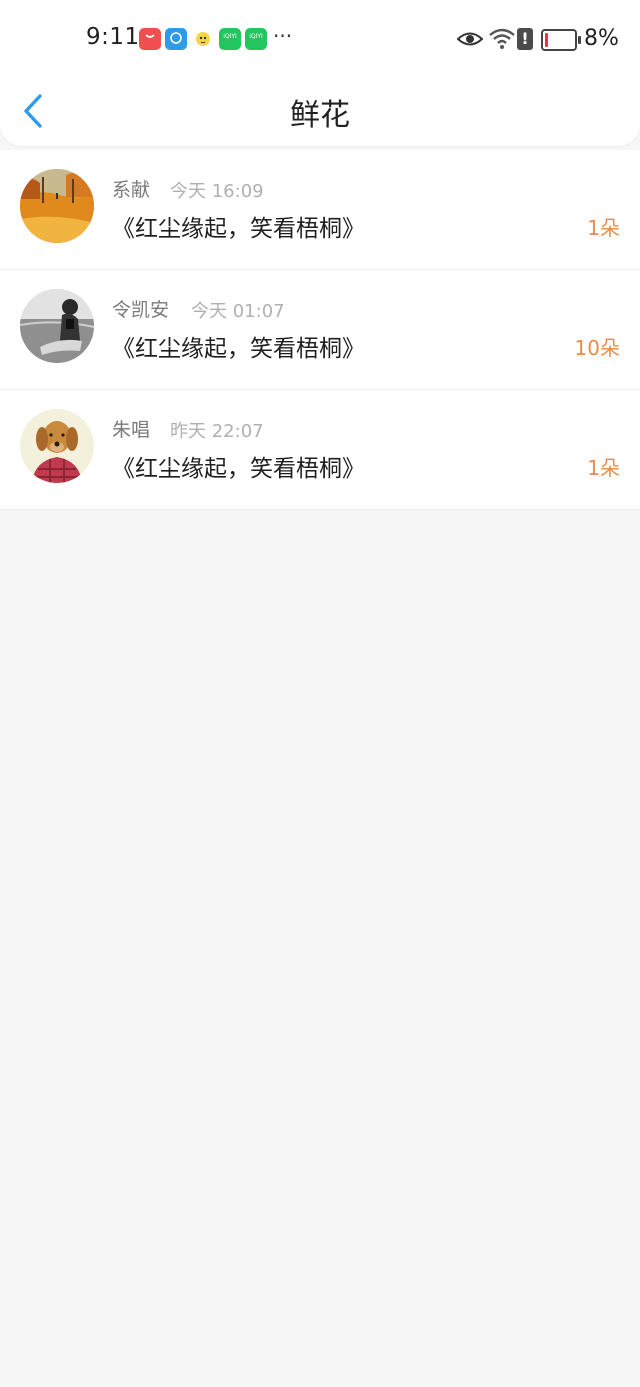 The height and width of the screenshot is (1387, 640). What do you see at coordinates (176, 39) in the screenshot?
I see `chat-app-icon` at bounding box center [176, 39].